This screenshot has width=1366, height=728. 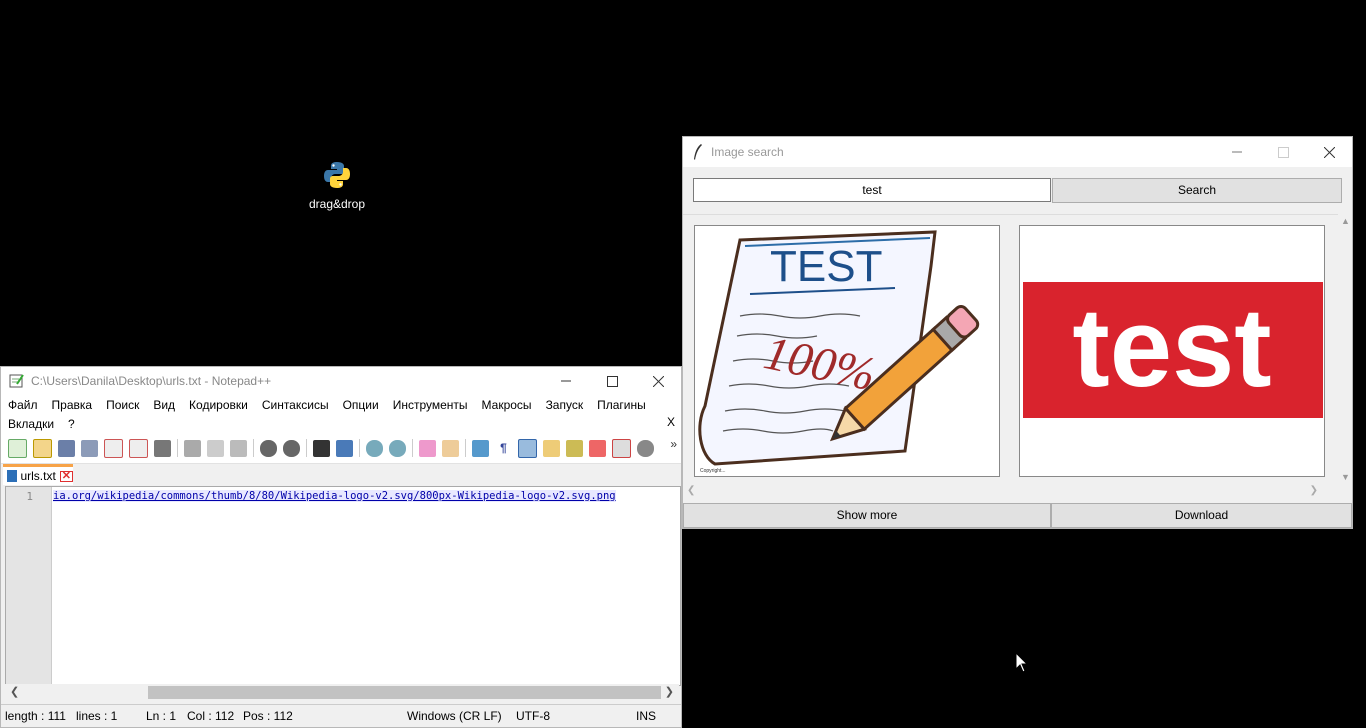 What do you see at coordinates (113, 448) in the screenshot?
I see `close-file-icon` at bounding box center [113, 448].